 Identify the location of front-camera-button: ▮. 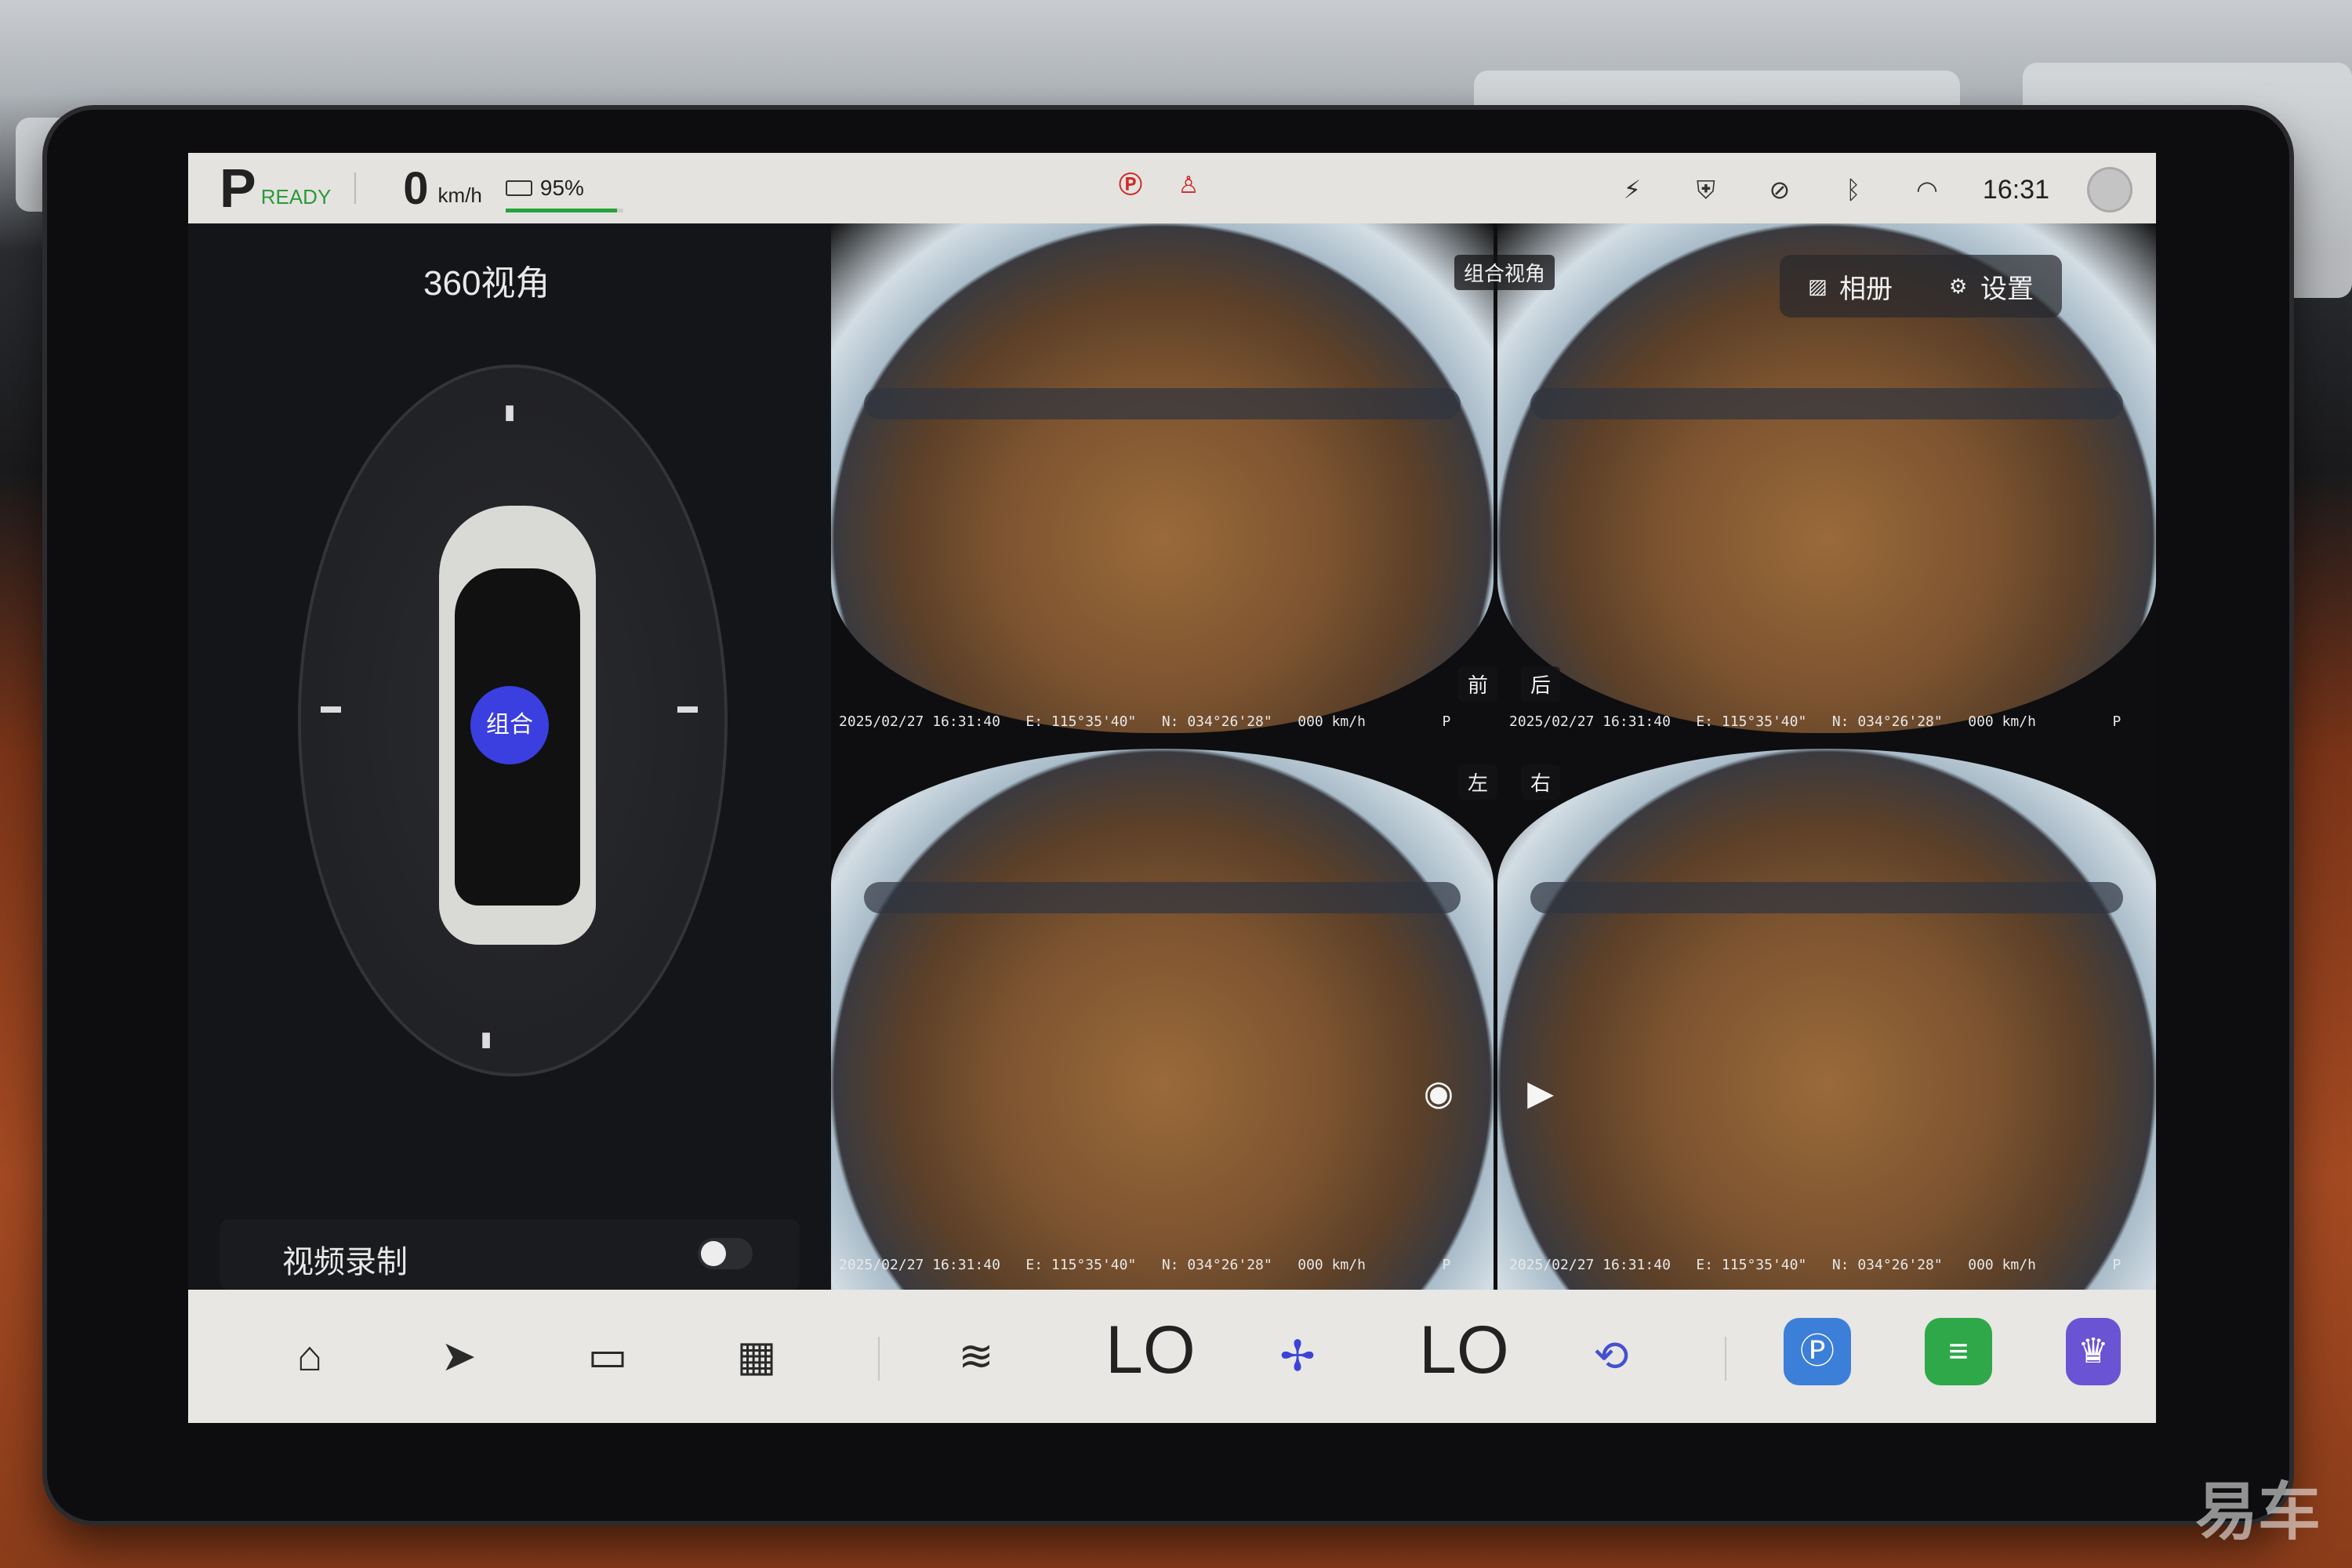
(509, 411).